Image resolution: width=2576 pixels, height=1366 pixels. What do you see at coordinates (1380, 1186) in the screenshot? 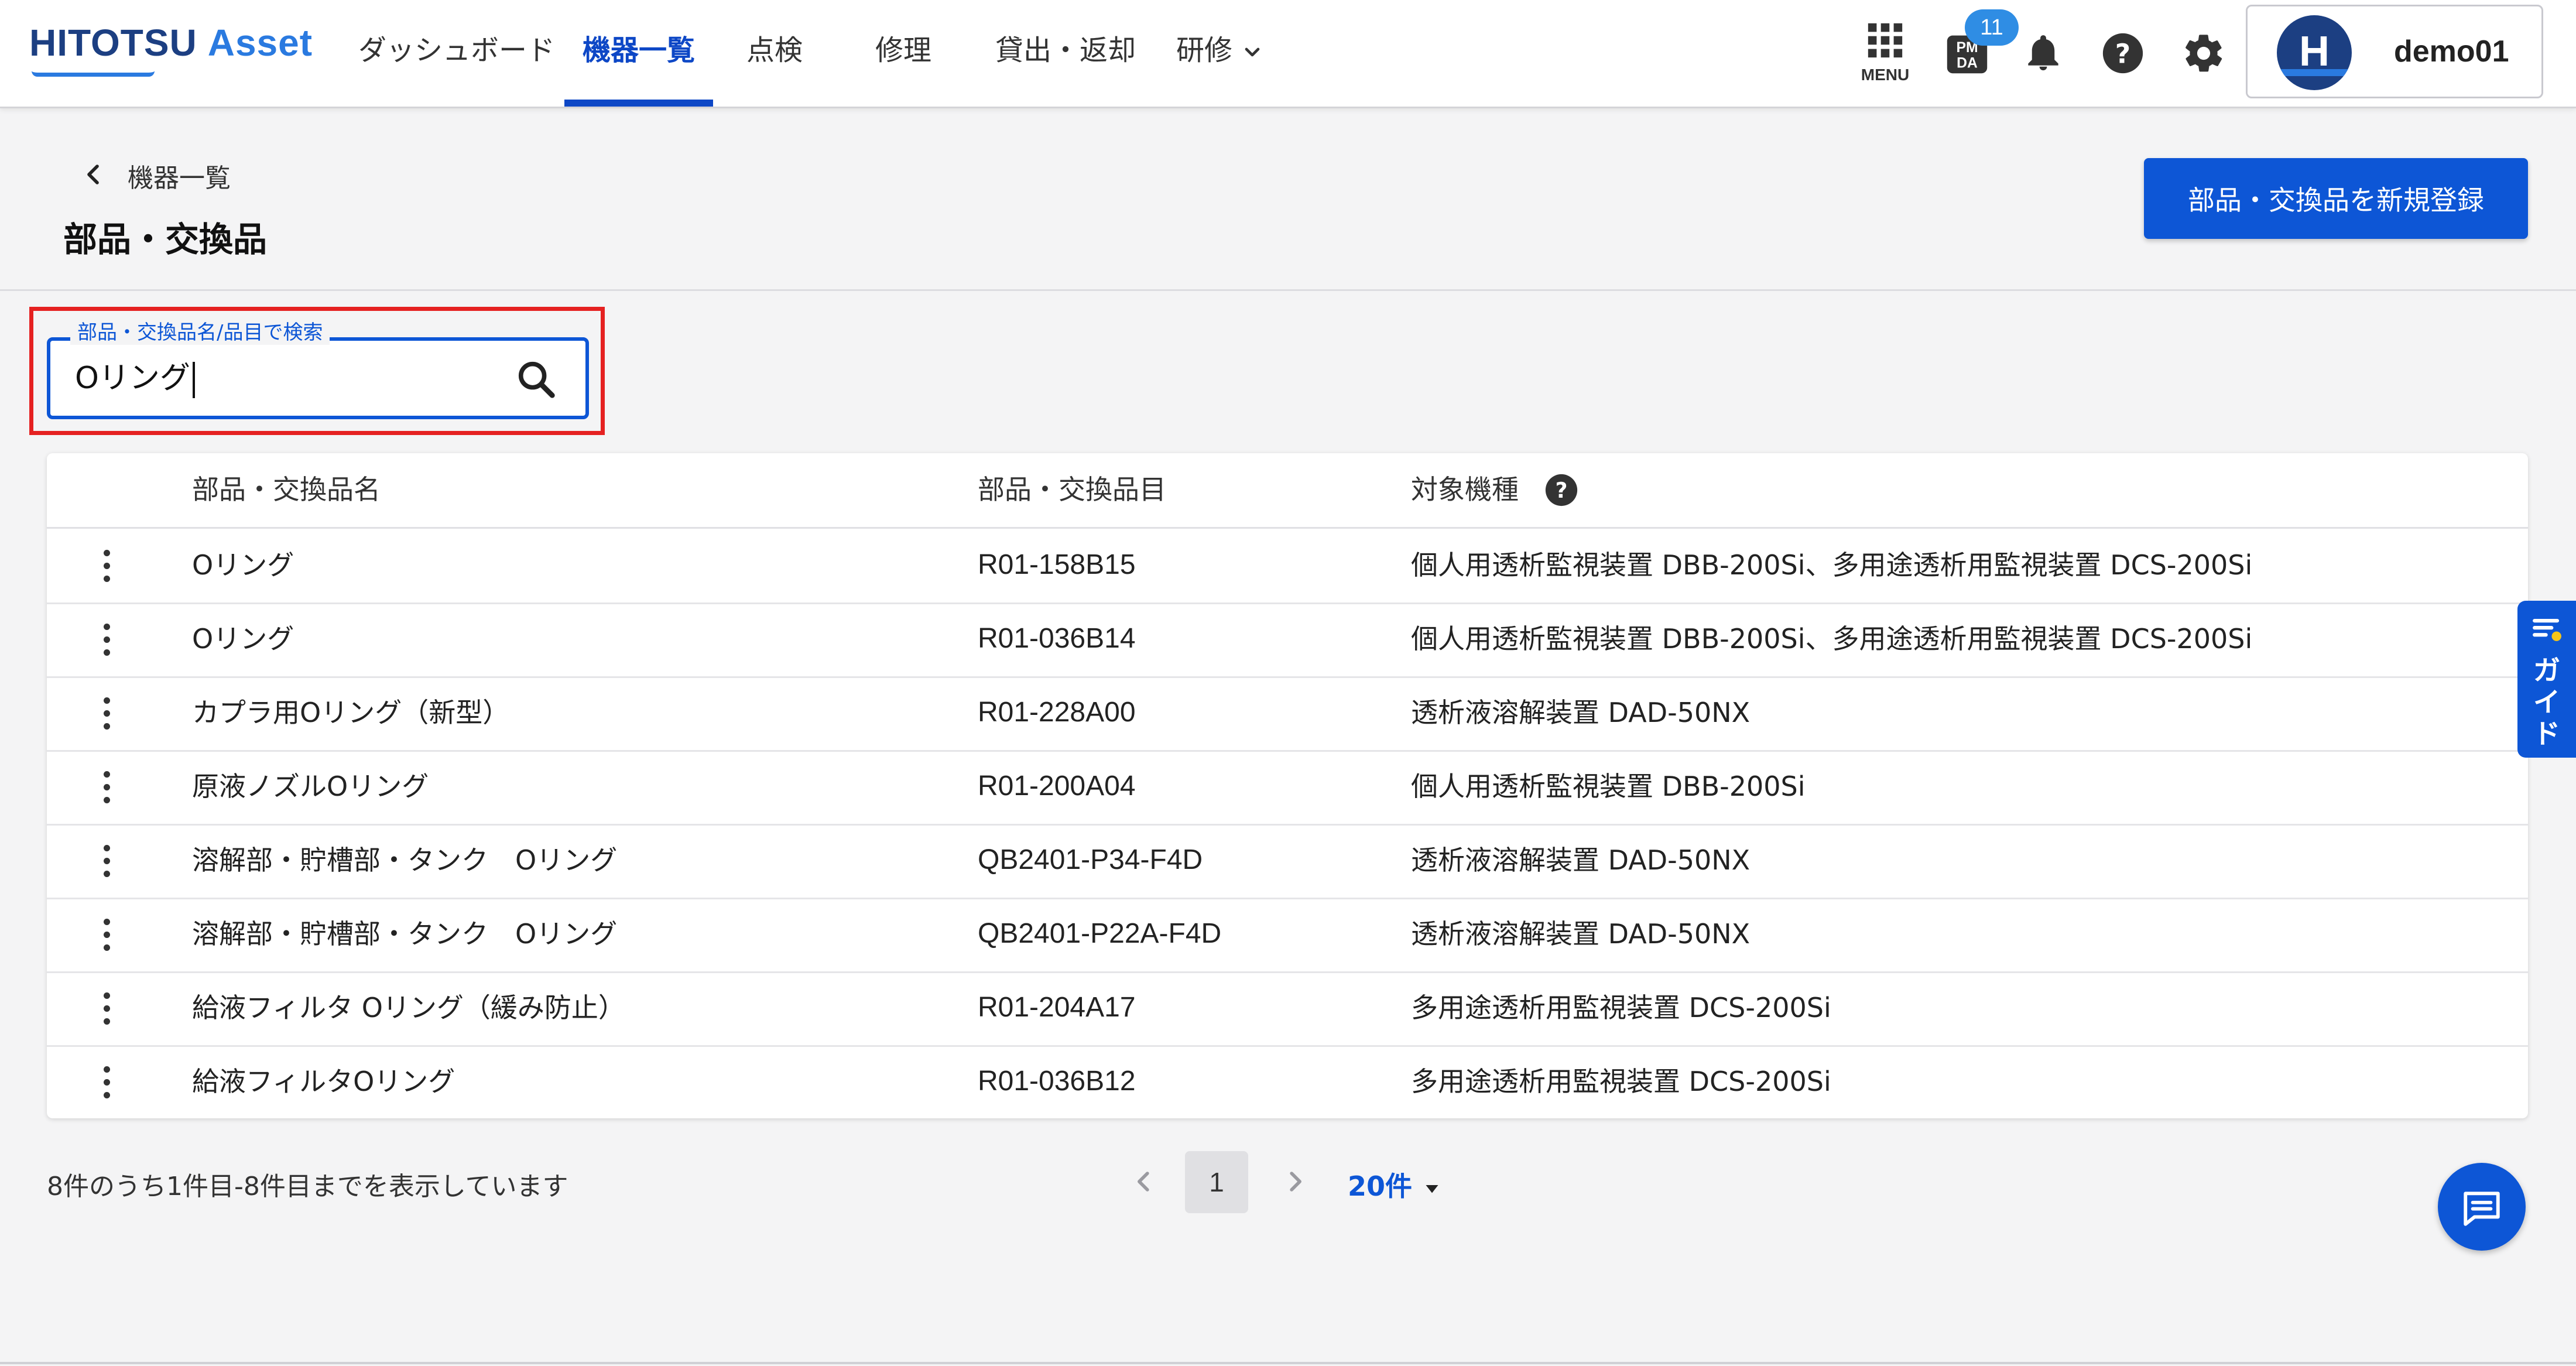
I see `per-page-value: 20件` at bounding box center [1380, 1186].